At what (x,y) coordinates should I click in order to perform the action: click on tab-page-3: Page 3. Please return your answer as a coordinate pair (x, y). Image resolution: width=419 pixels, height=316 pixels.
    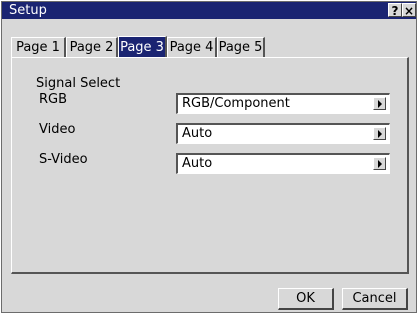
    Looking at the image, I should click on (142, 47).